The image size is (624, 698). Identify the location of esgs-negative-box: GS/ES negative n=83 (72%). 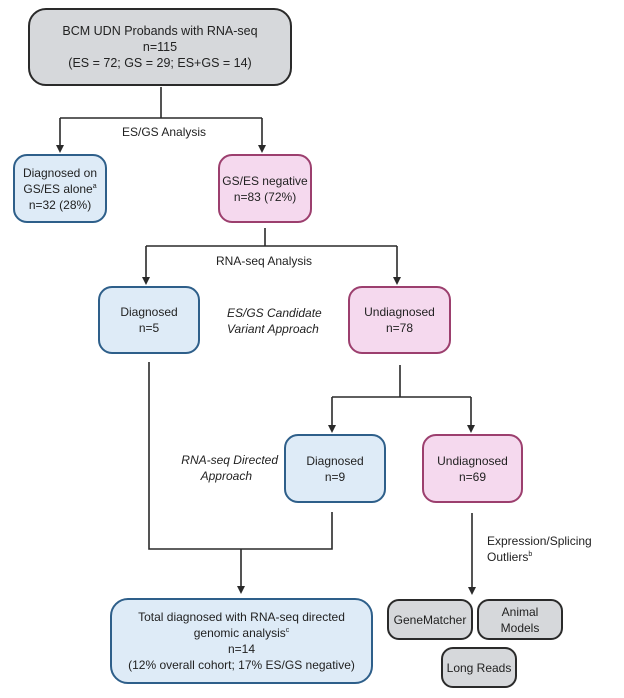
(265, 188).